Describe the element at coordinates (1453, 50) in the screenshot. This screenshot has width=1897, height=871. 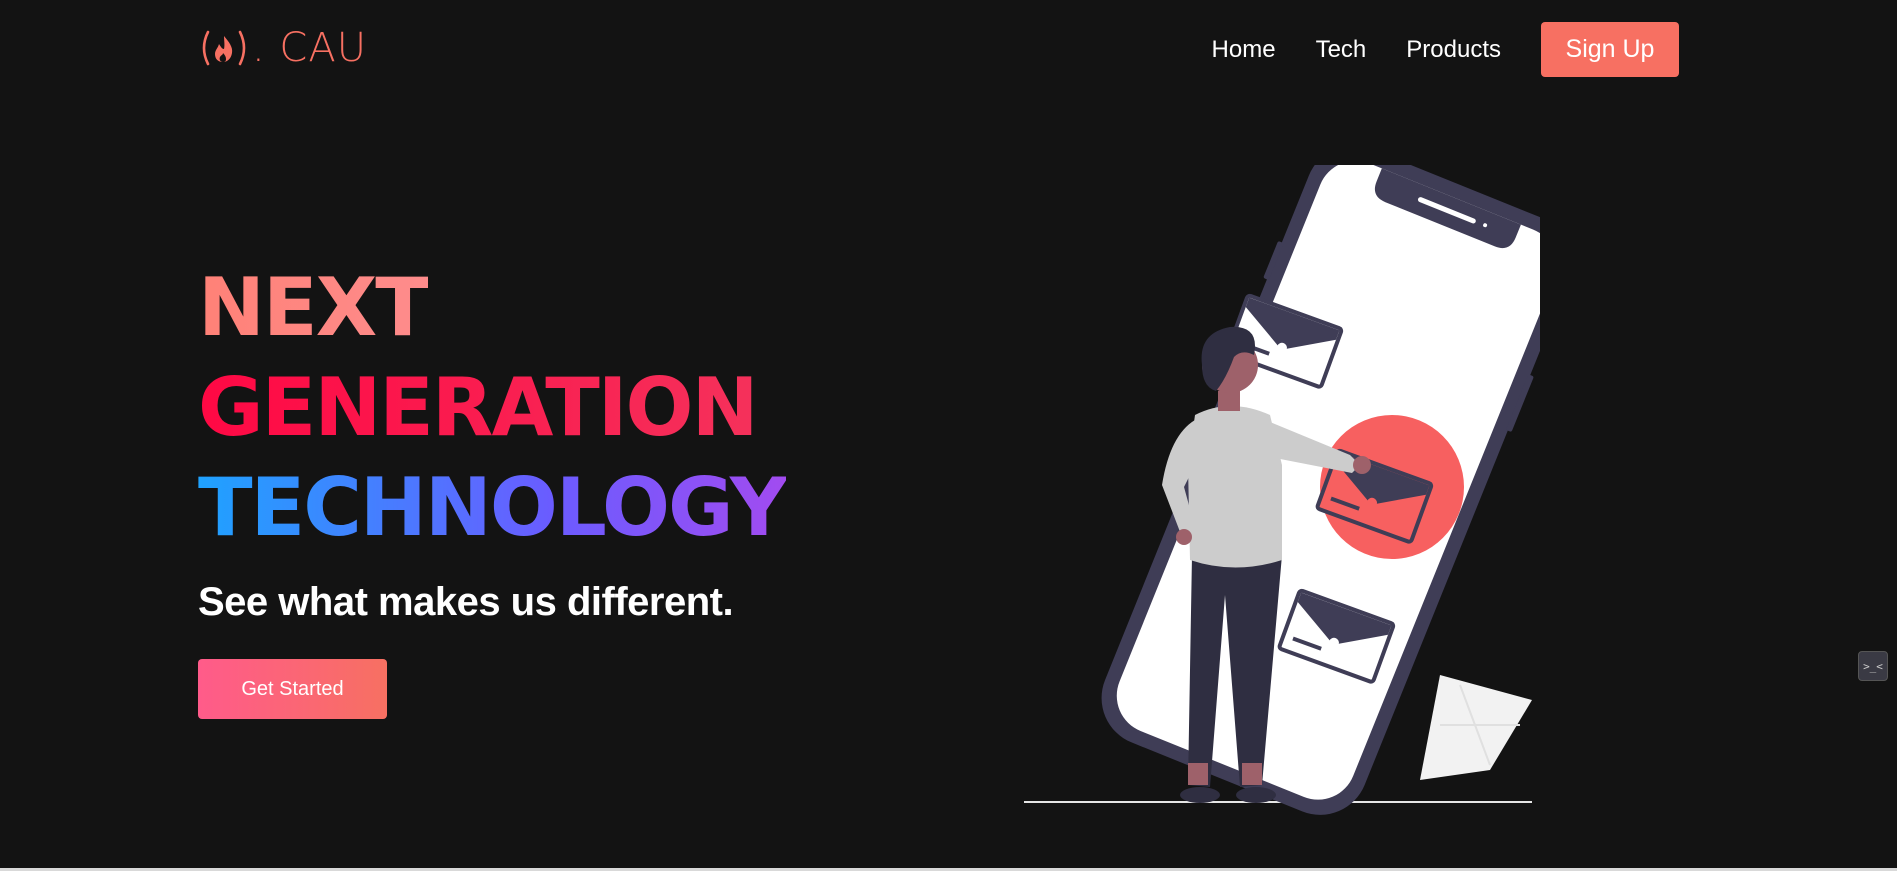
I see `nav-link-products: Products` at that location.